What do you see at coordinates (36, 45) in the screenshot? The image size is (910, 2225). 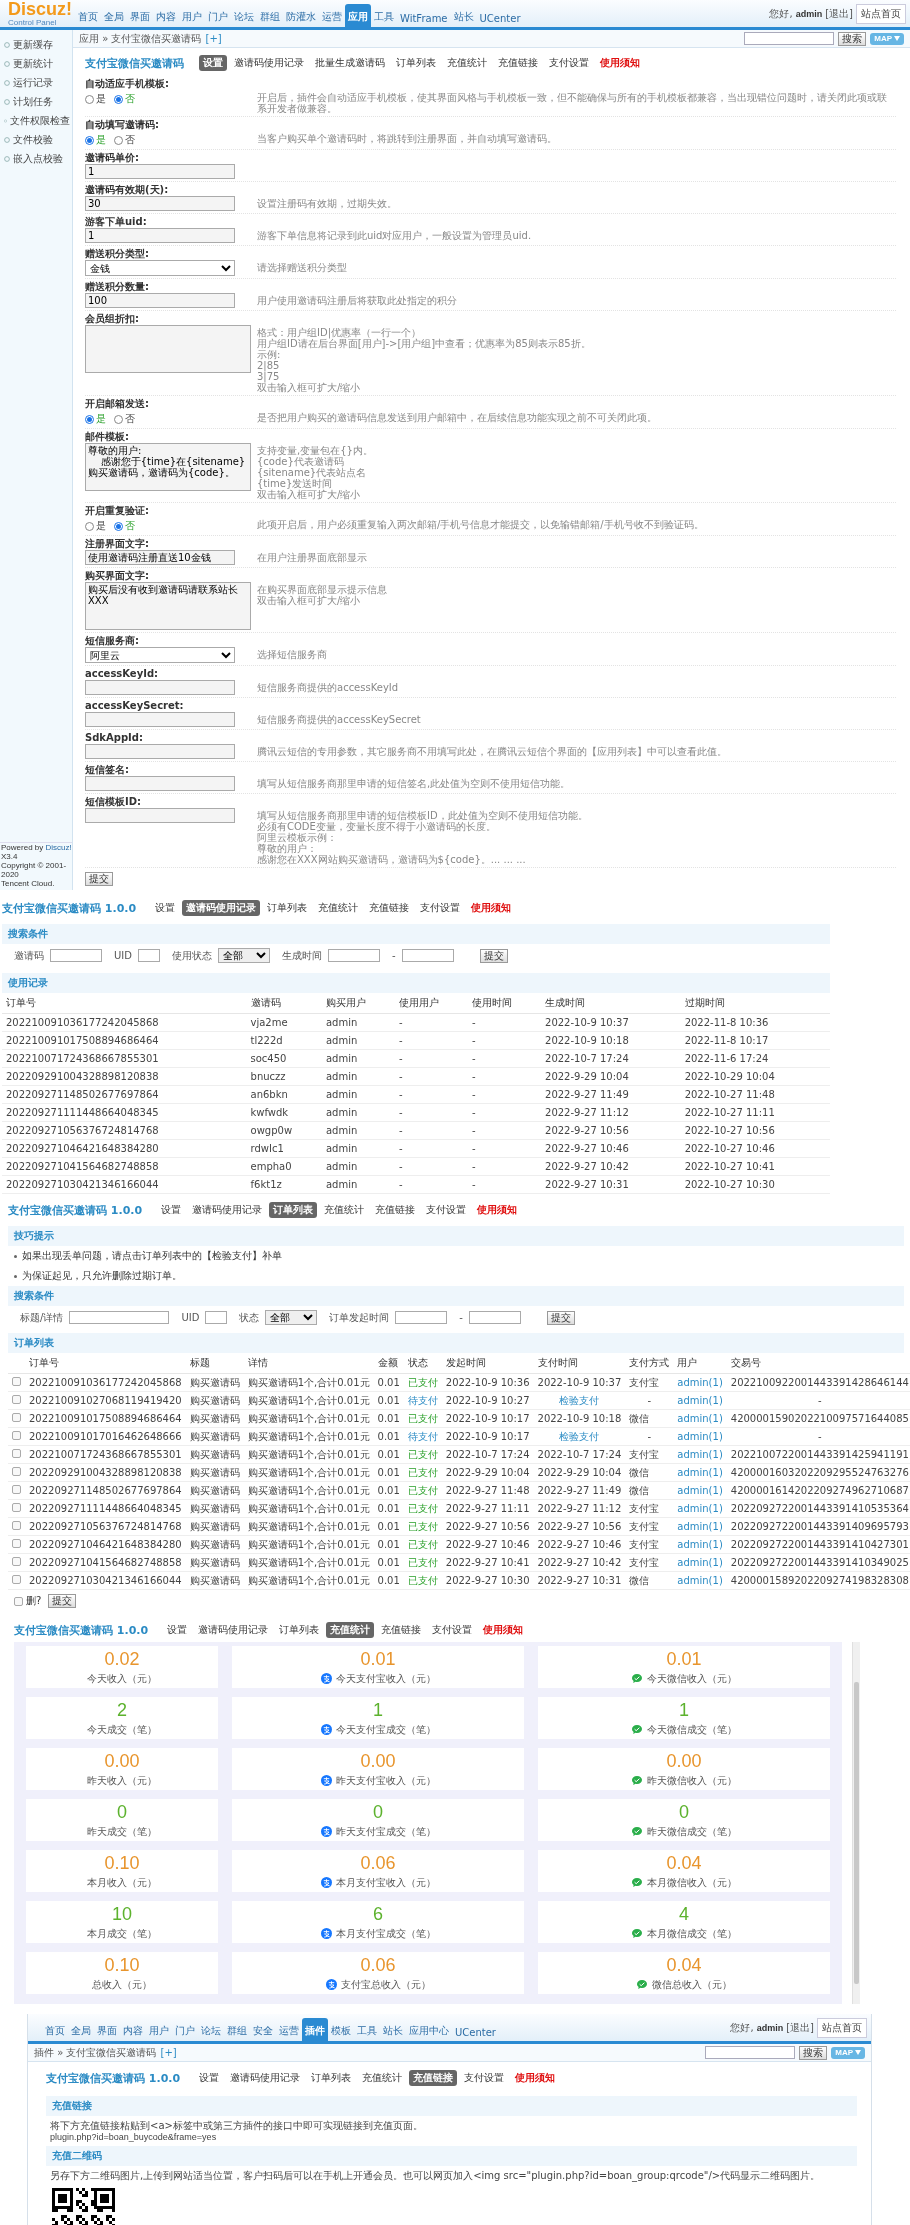 I see `sidebar-item: 更新缓存` at bounding box center [36, 45].